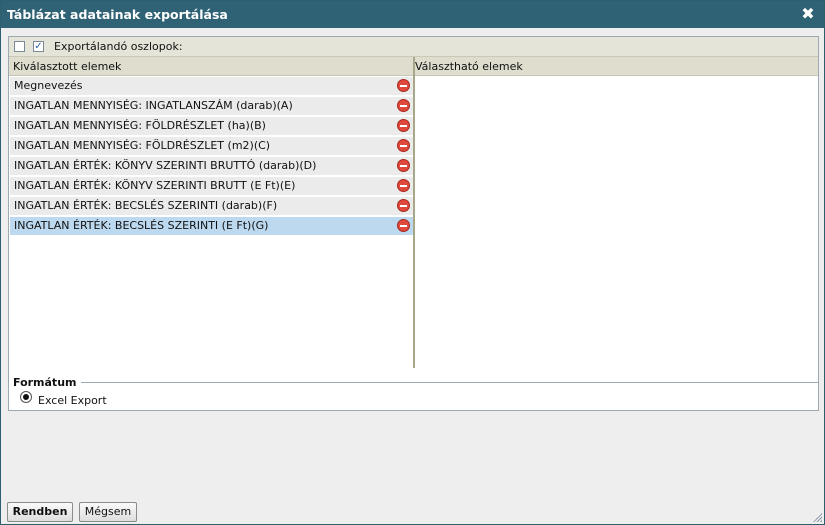 This screenshot has height=525, width=825. I want to click on list-item: INGATLAN MENNYISÉG: FÖLDRÉSZLET (m2)(C), so click(211, 146).